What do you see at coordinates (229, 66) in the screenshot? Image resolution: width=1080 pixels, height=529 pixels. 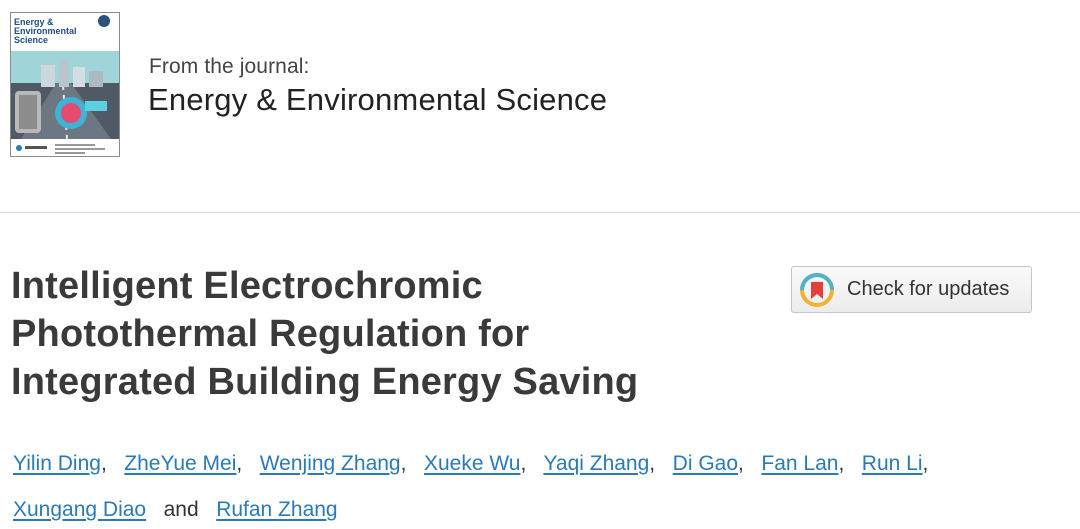 I see `journal-from-label: From the journal:` at bounding box center [229, 66].